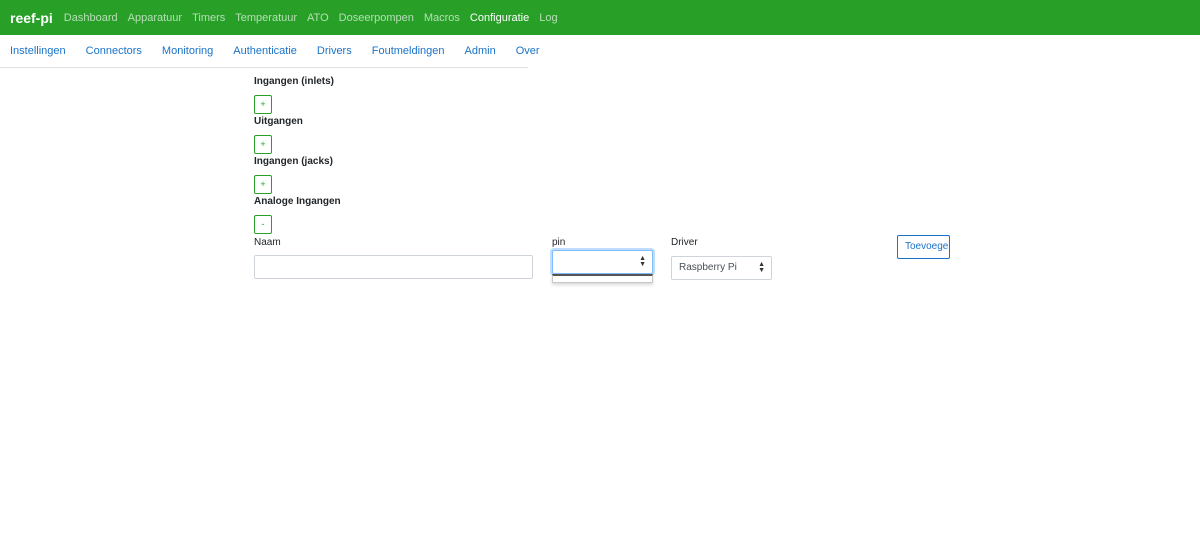 The image size is (1200, 552). Describe the element at coordinates (559, 242) in the screenshot. I see `pin-label: pin` at that location.